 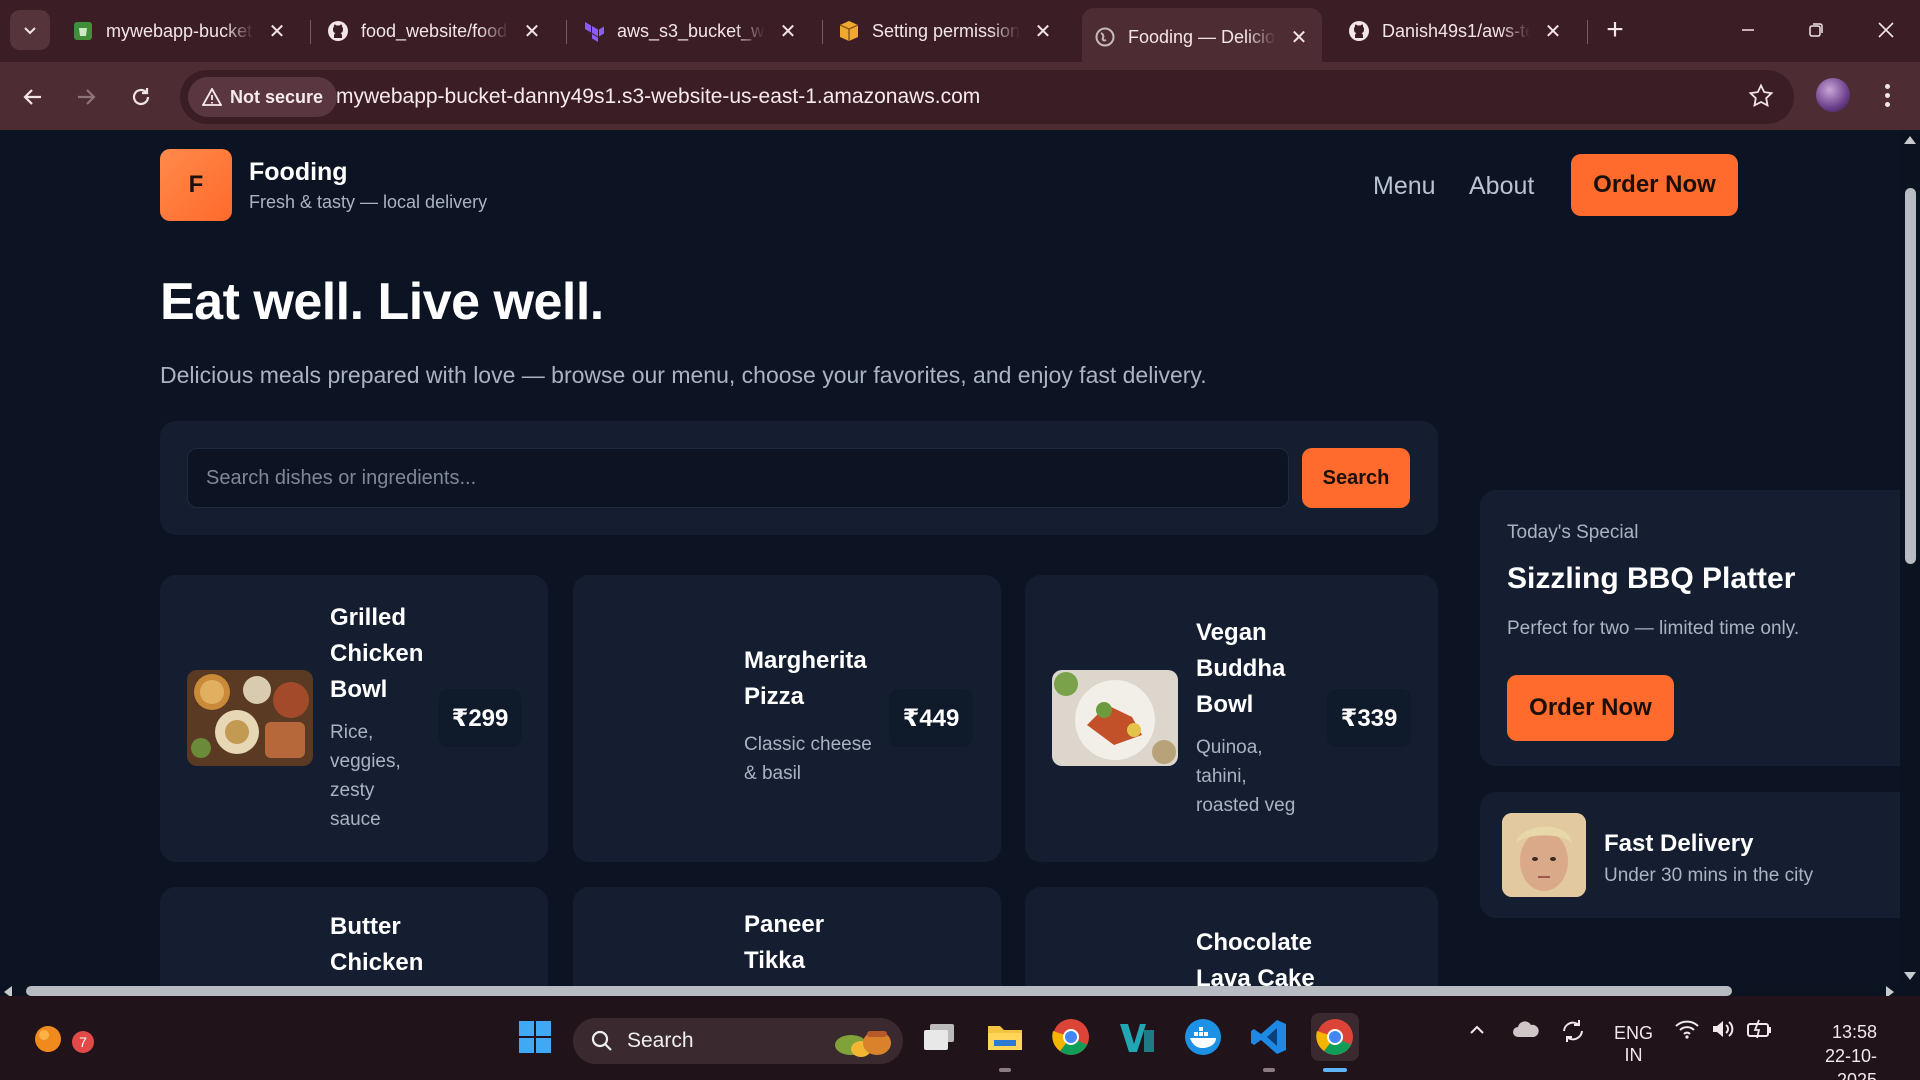 I want to click on restore-button, so click(x=1816, y=30).